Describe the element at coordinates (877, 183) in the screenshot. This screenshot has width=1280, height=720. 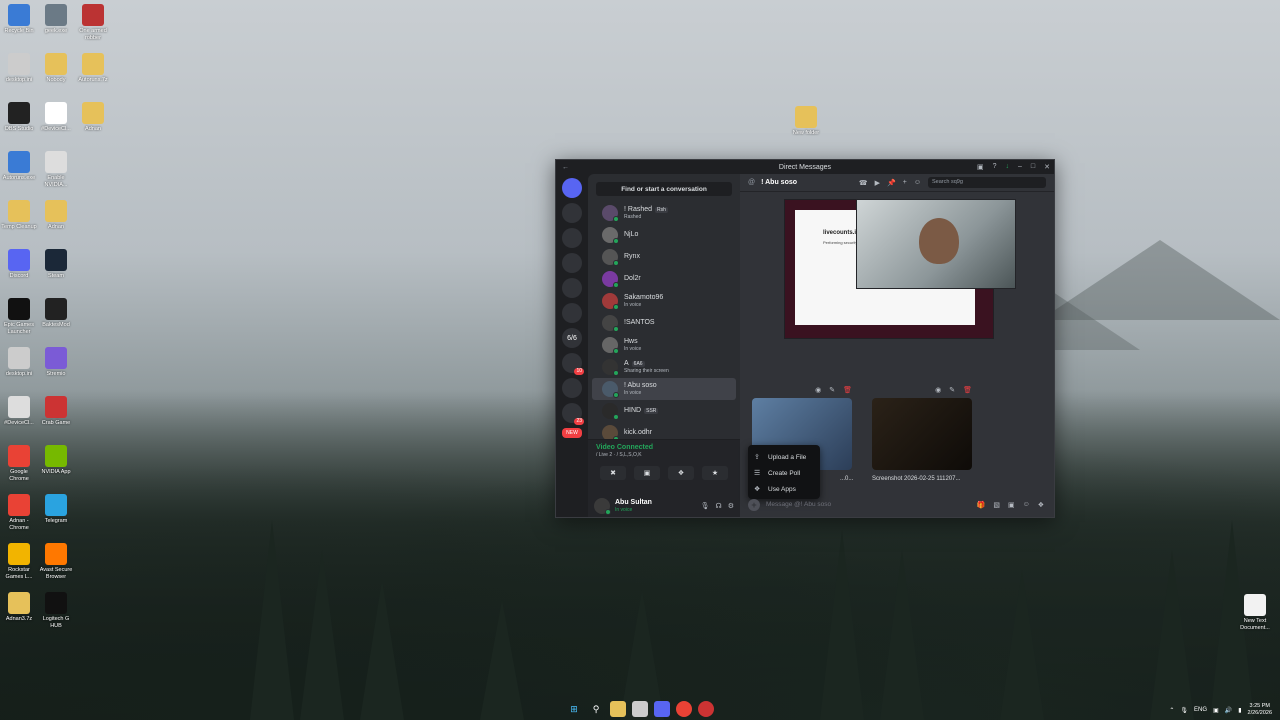
I see `video-icon: ▶` at that location.